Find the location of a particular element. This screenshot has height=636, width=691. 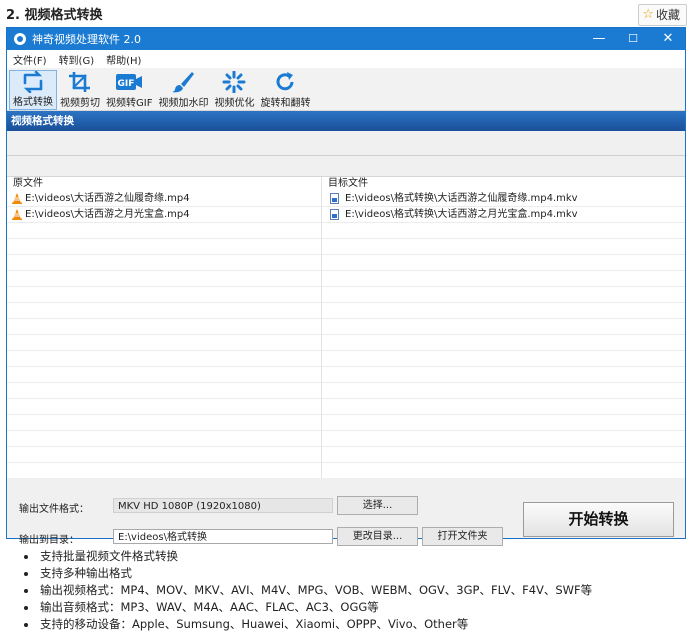

star-icon: ☆ is located at coordinates (648, 14).